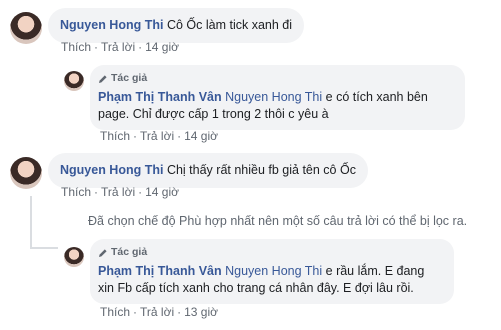  I want to click on comment-bubble: Nguyen Hong Thi Cô Ốc làm tick xanh đi, so click(176, 25).